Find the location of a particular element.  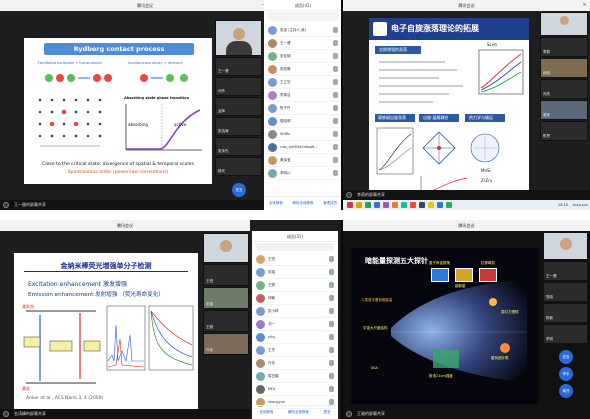

participant-row: 王丽 is located at coordinates (295, 285).